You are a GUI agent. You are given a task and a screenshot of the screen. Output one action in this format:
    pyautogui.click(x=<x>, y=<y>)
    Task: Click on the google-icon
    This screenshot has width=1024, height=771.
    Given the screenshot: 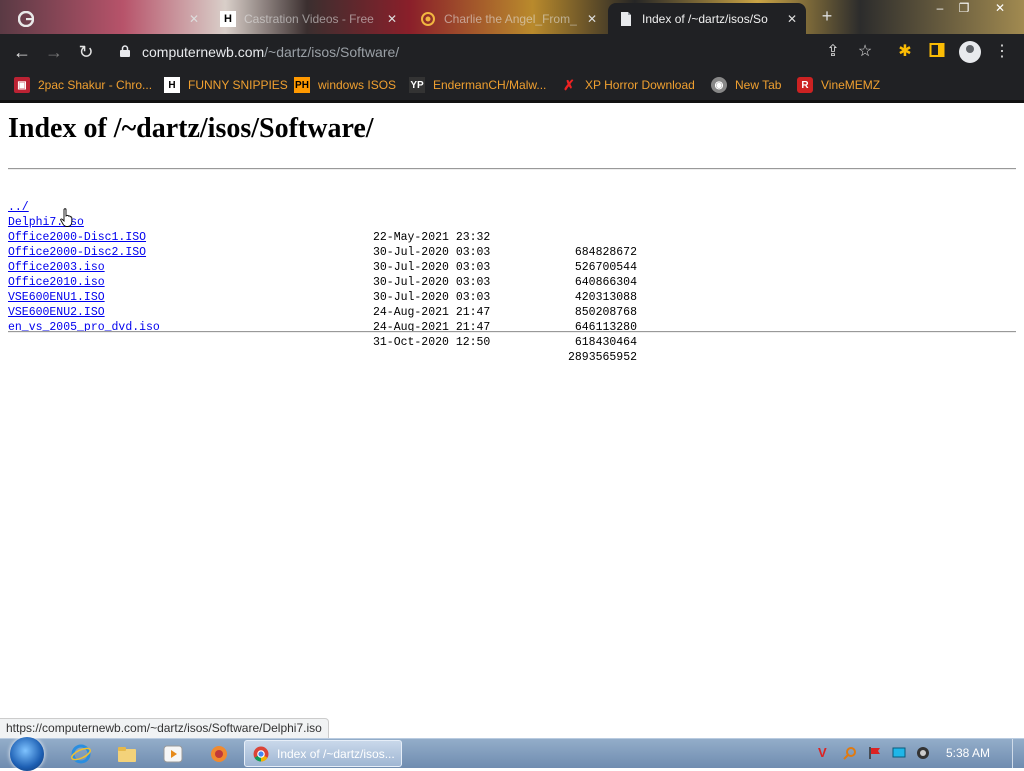 What is the action you would take?
    pyautogui.click(x=26, y=18)
    